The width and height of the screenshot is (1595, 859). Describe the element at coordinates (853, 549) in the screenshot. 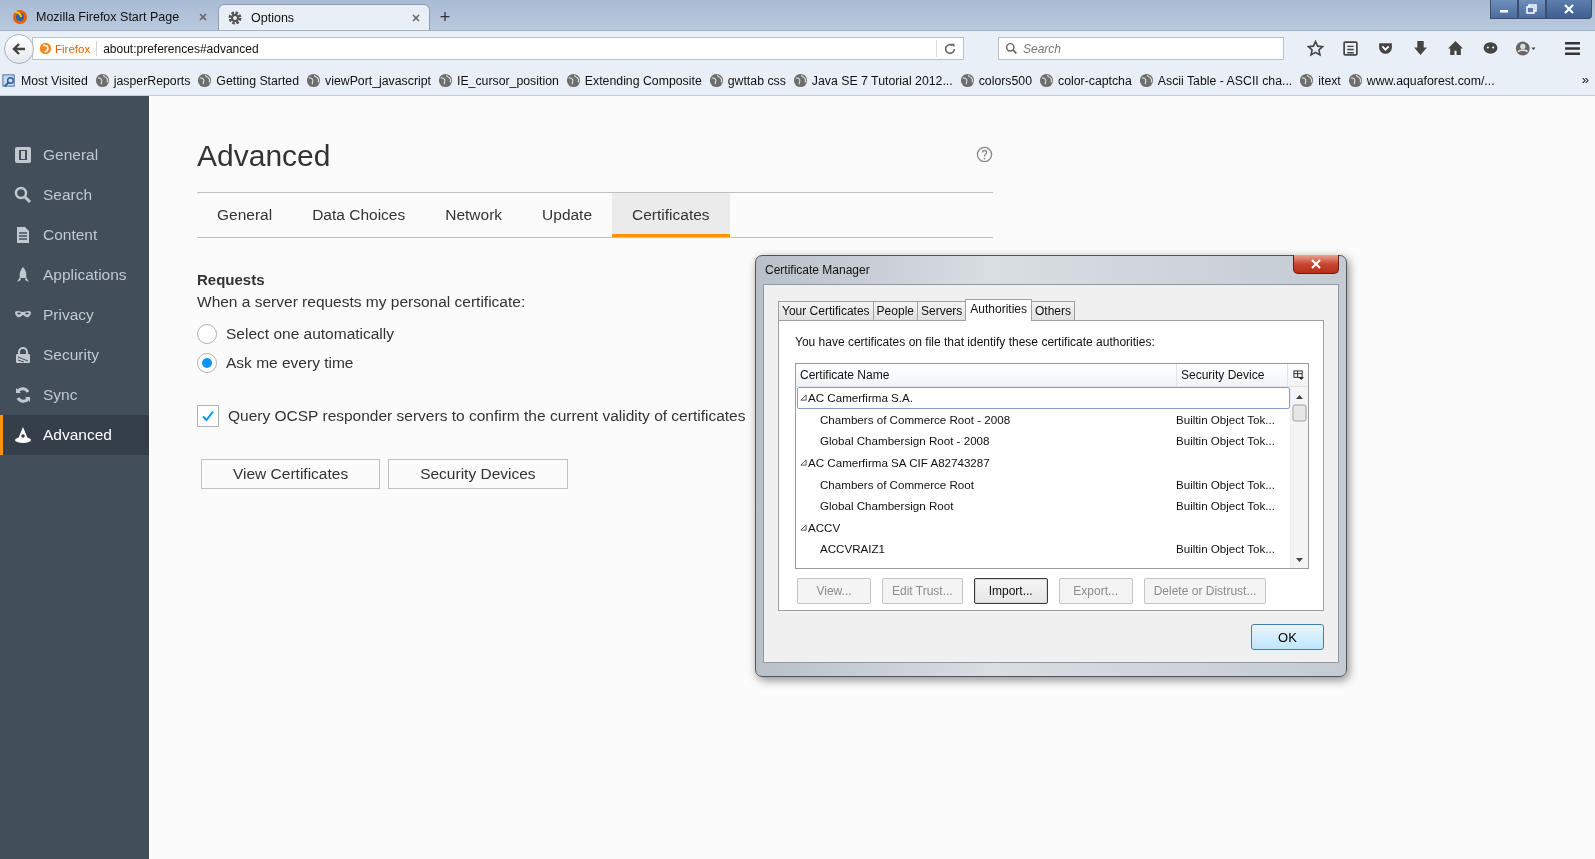

I see `certificate-name: ACCVRAIZ1` at that location.